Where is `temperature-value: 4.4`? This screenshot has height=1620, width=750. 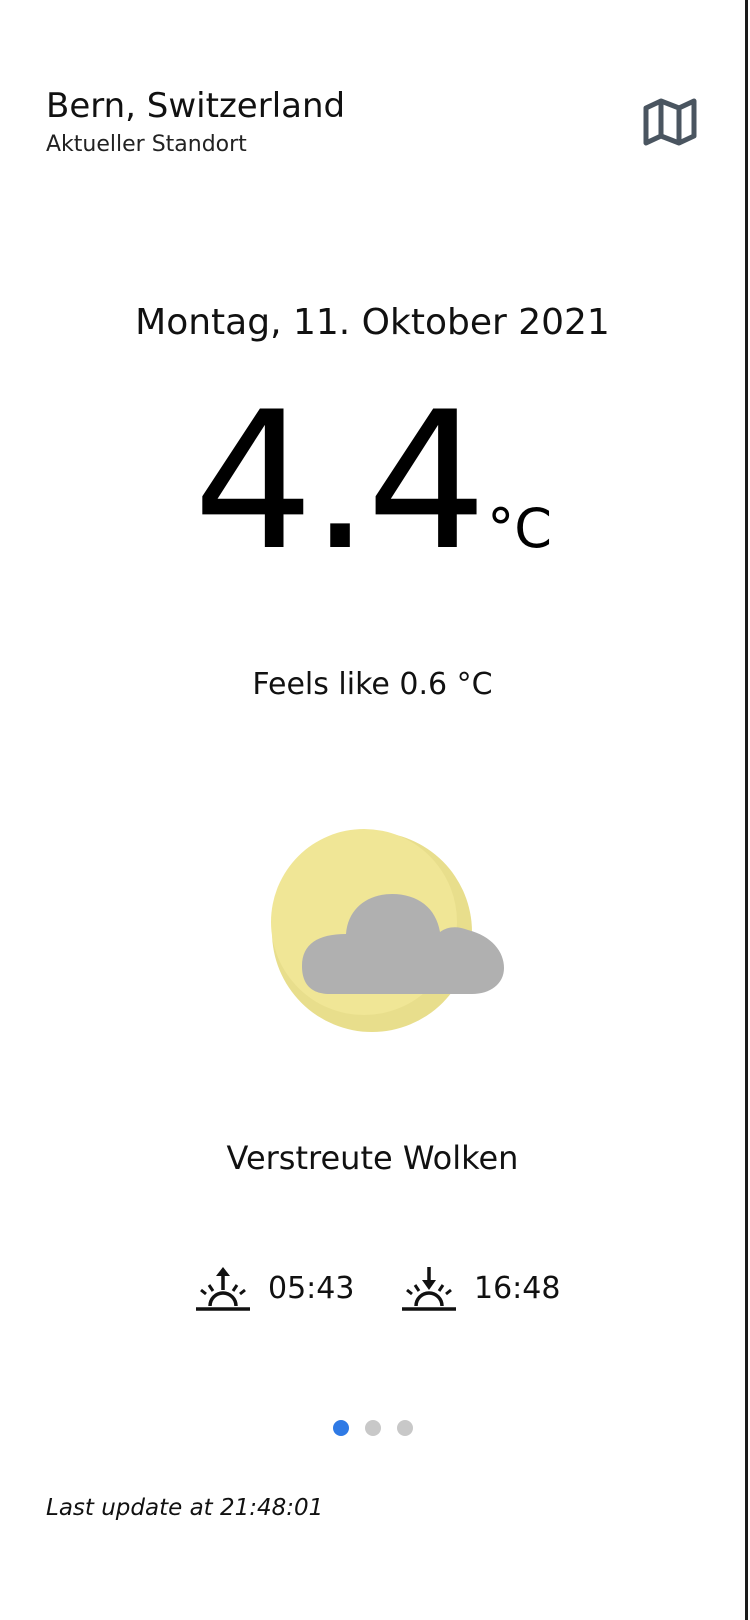
temperature-value: 4.4 is located at coordinates (340, 481).